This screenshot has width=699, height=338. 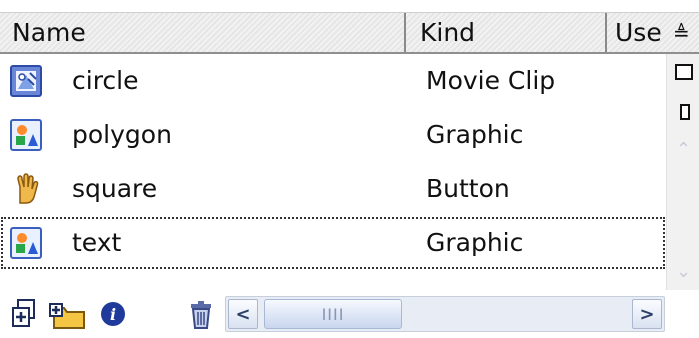 What do you see at coordinates (683, 33) in the screenshot?
I see `sort-toggle-icon: ≜` at bounding box center [683, 33].